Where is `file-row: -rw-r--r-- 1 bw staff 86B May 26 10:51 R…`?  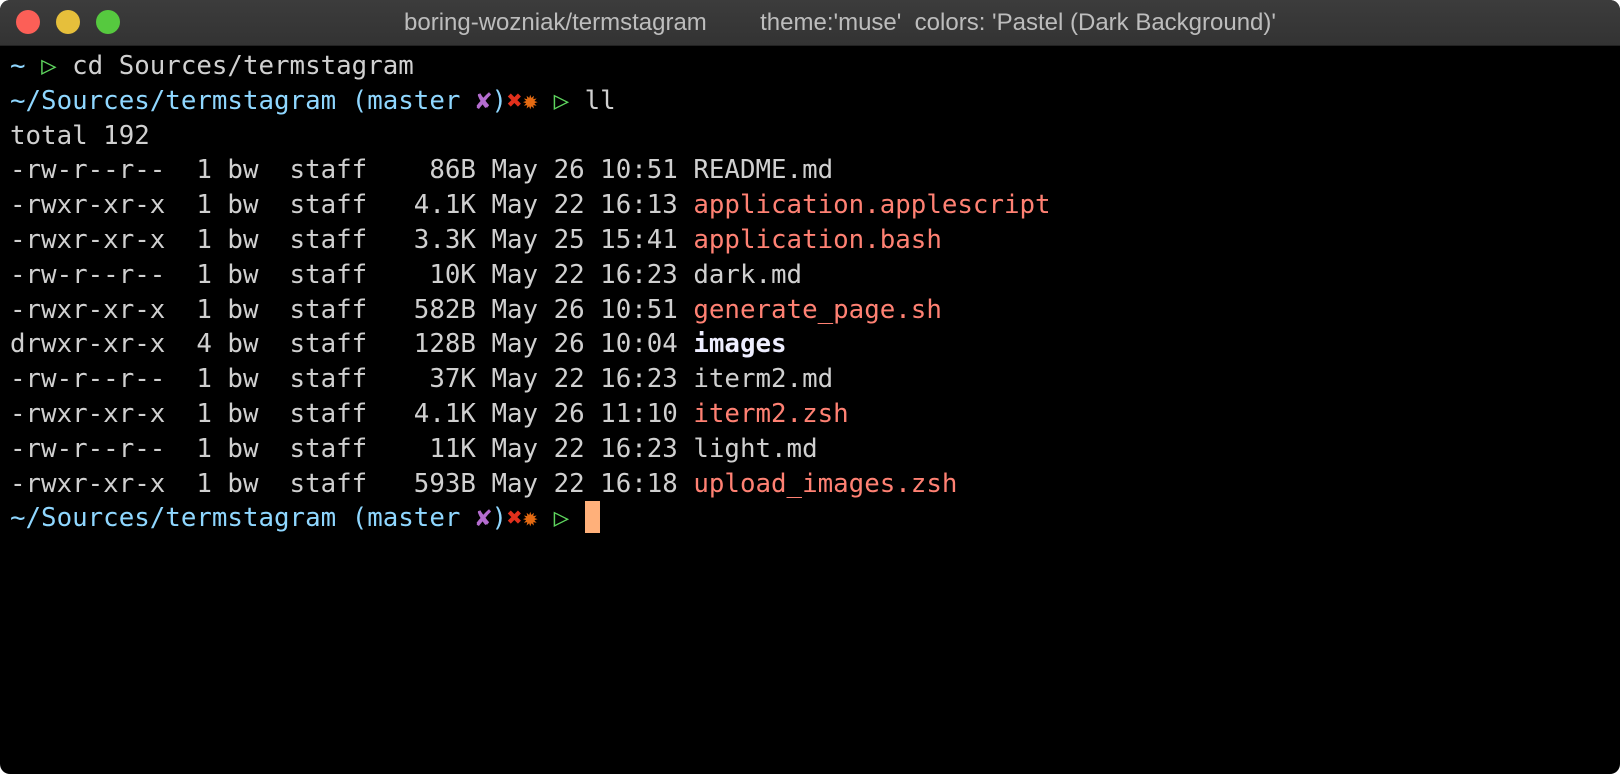
file-row: -rw-r--r-- 1 bw staff 86B May 26 10:51 R… is located at coordinates (815, 170).